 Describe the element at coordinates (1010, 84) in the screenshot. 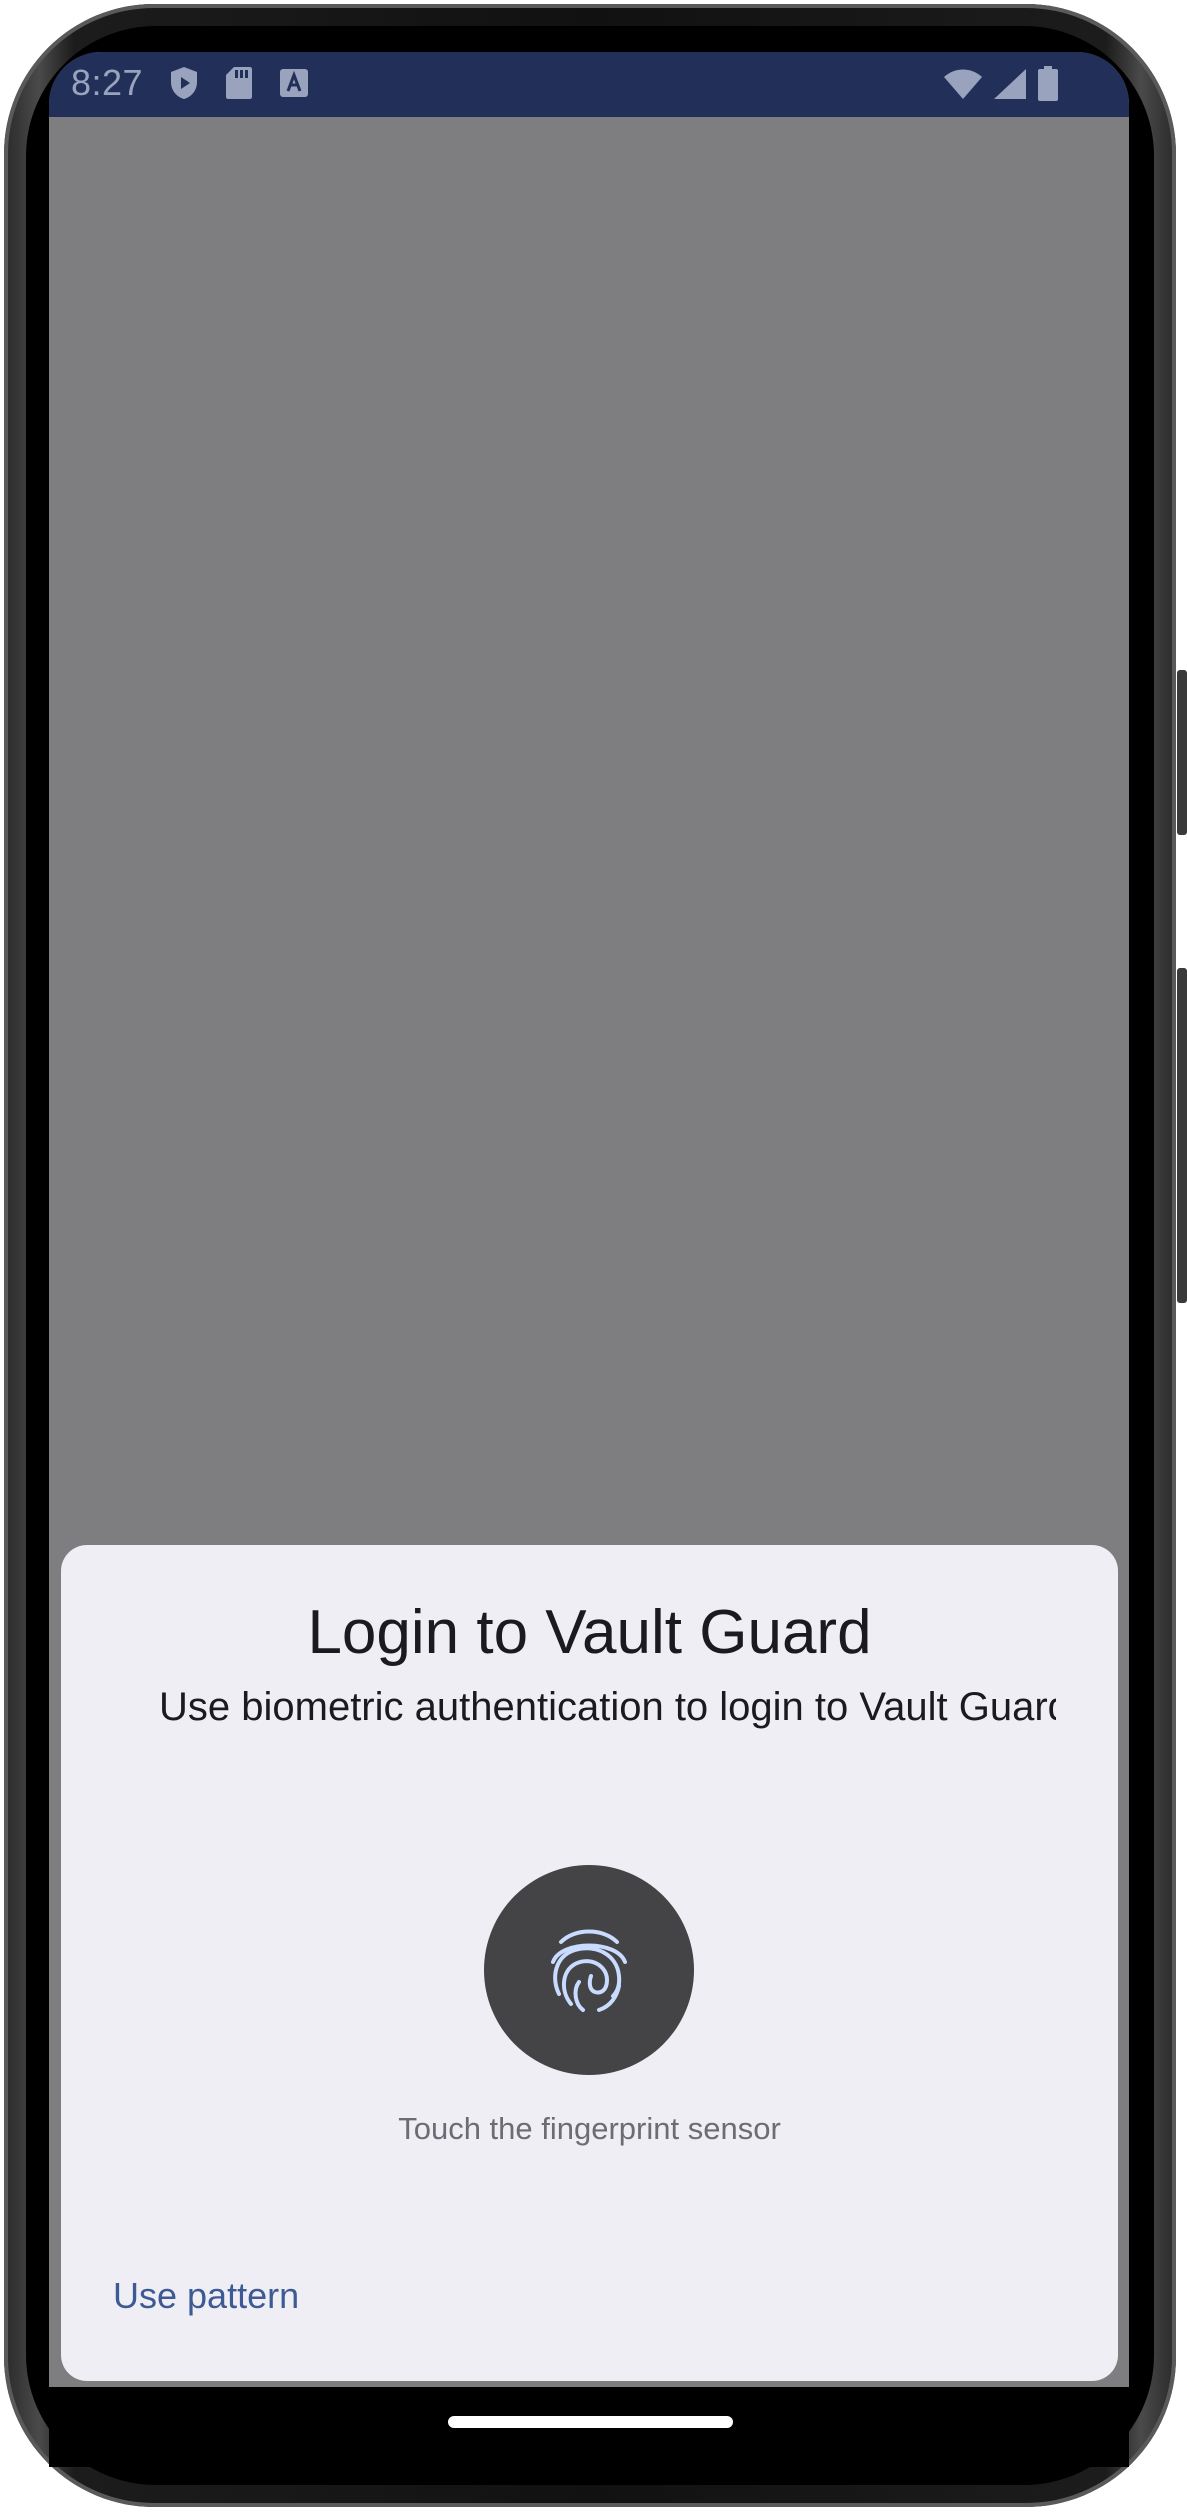

I see `cell-signal-icon` at that location.